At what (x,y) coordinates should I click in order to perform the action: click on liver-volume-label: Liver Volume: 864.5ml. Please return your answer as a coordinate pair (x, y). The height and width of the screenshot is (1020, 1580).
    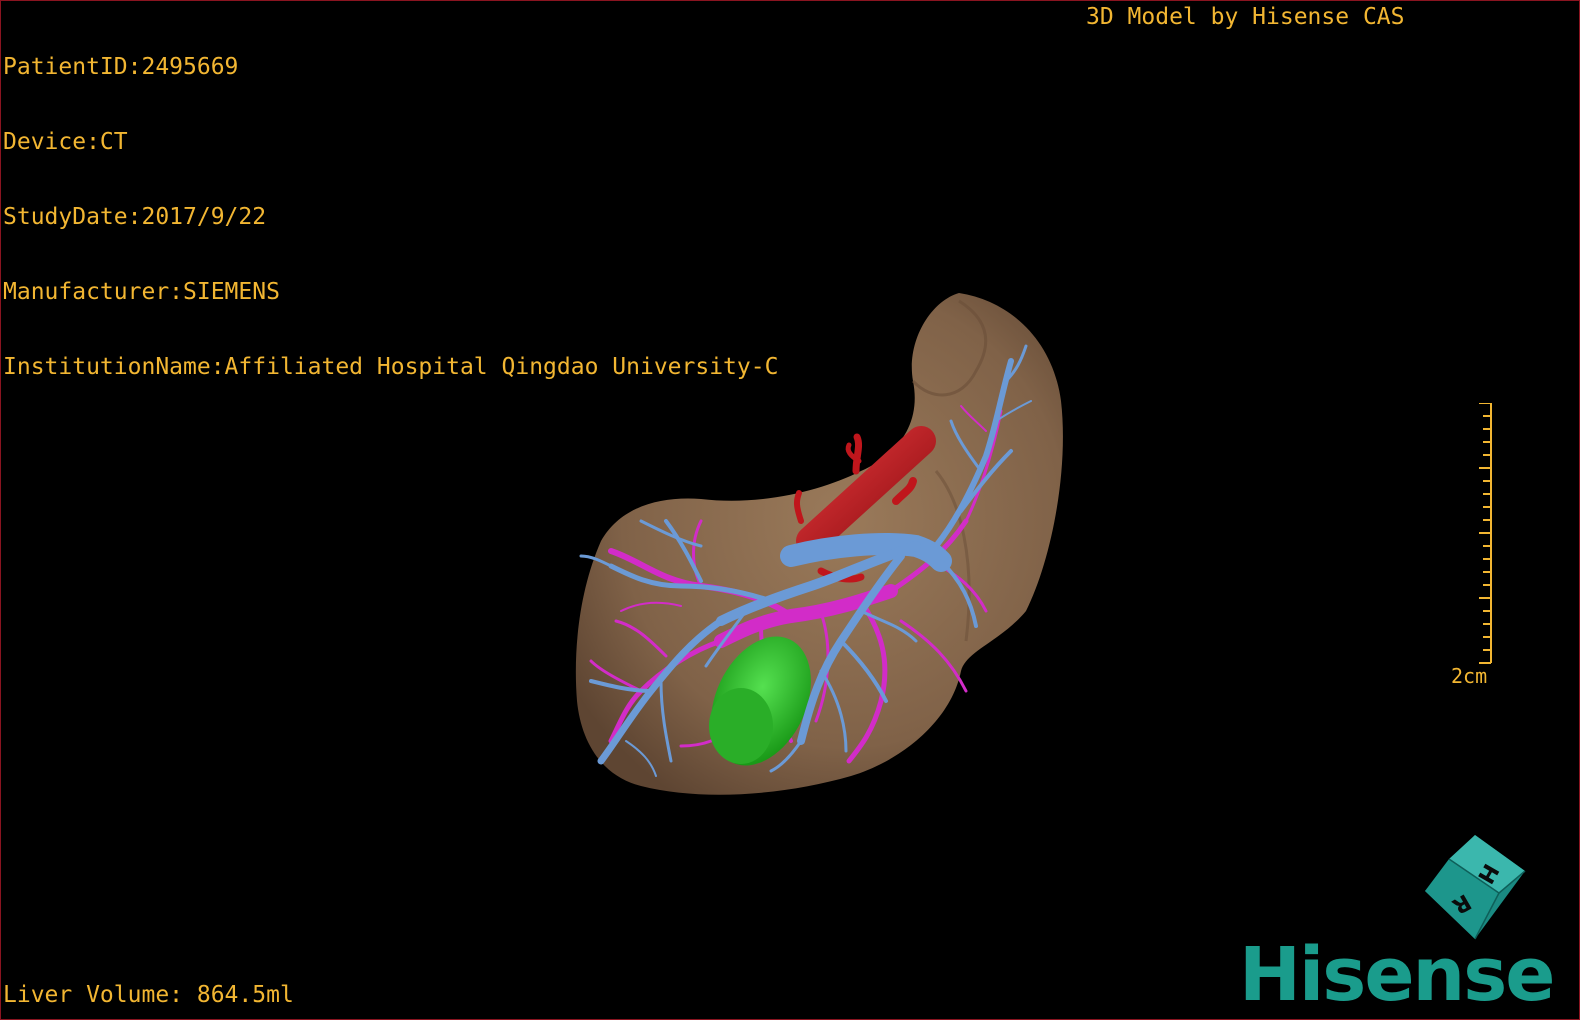
    Looking at the image, I should click on (148, 995).